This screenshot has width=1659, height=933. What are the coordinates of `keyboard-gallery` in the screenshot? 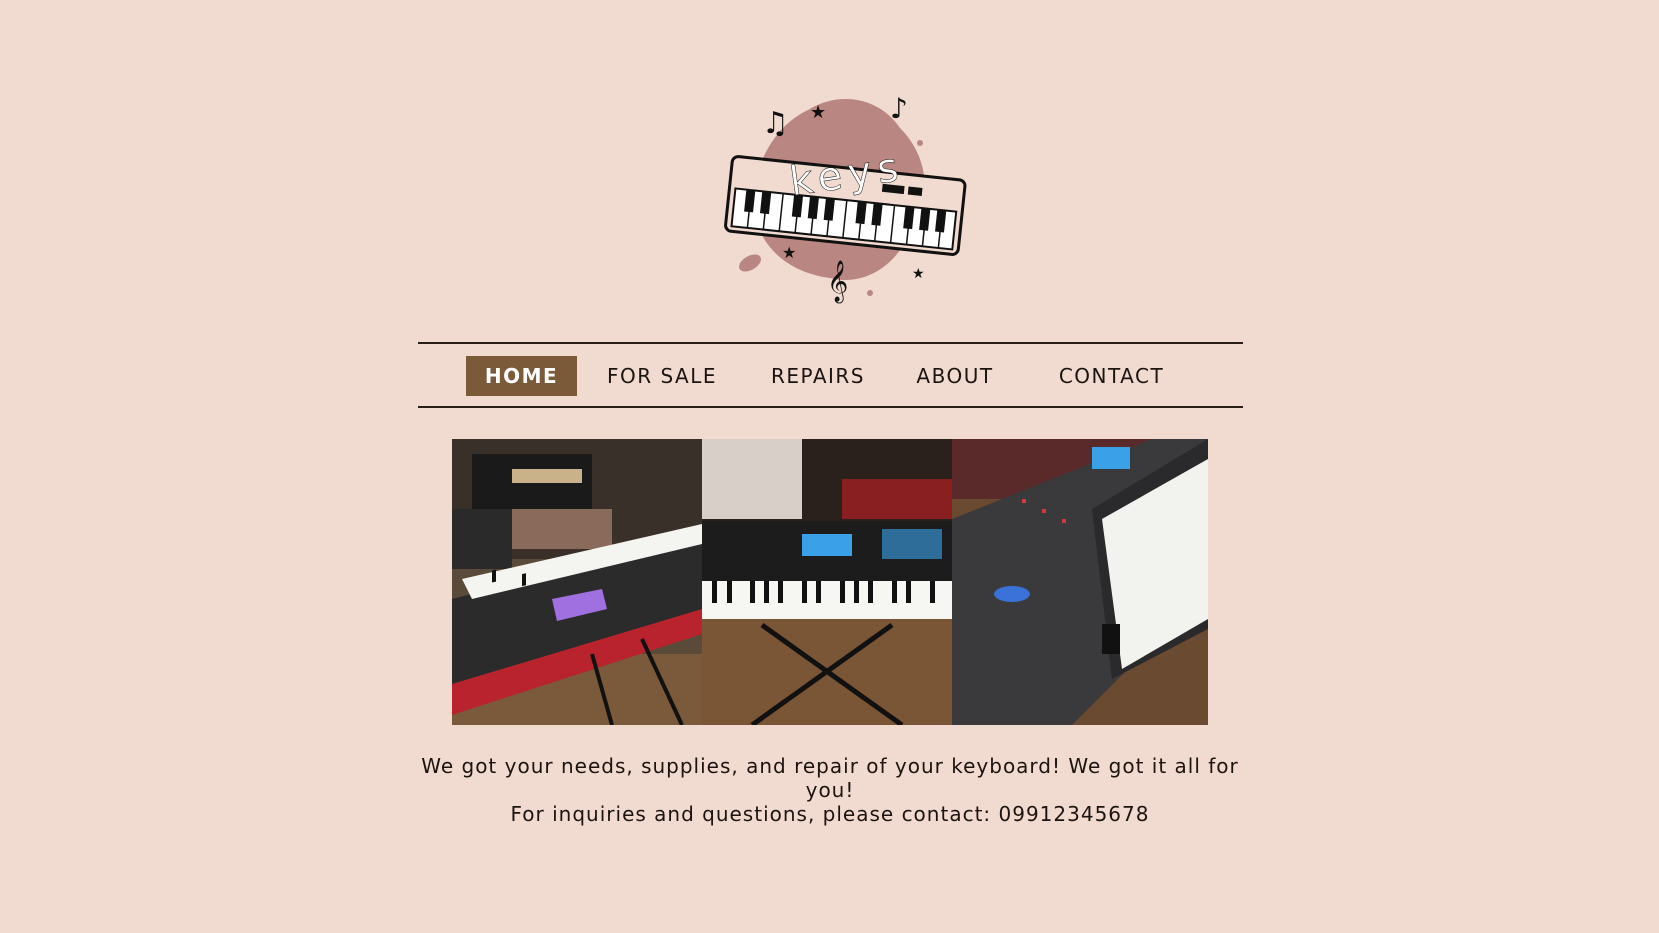 It's located at (830, 582).